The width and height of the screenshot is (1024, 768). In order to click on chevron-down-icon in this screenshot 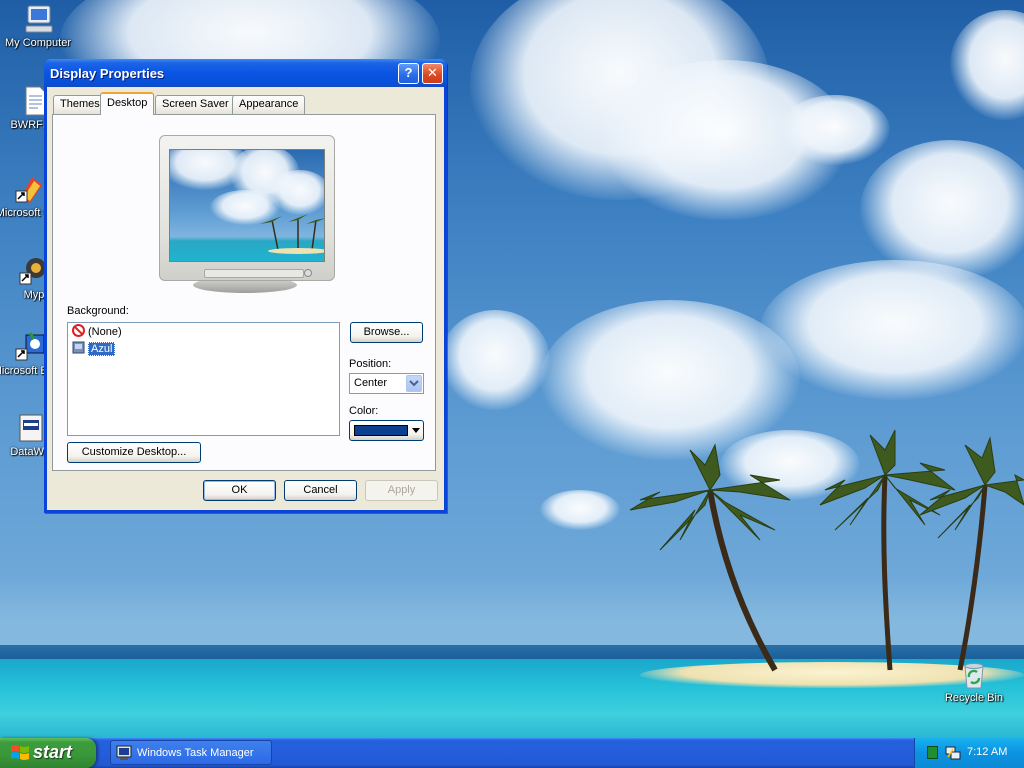, I will do `click(414, 383)`.